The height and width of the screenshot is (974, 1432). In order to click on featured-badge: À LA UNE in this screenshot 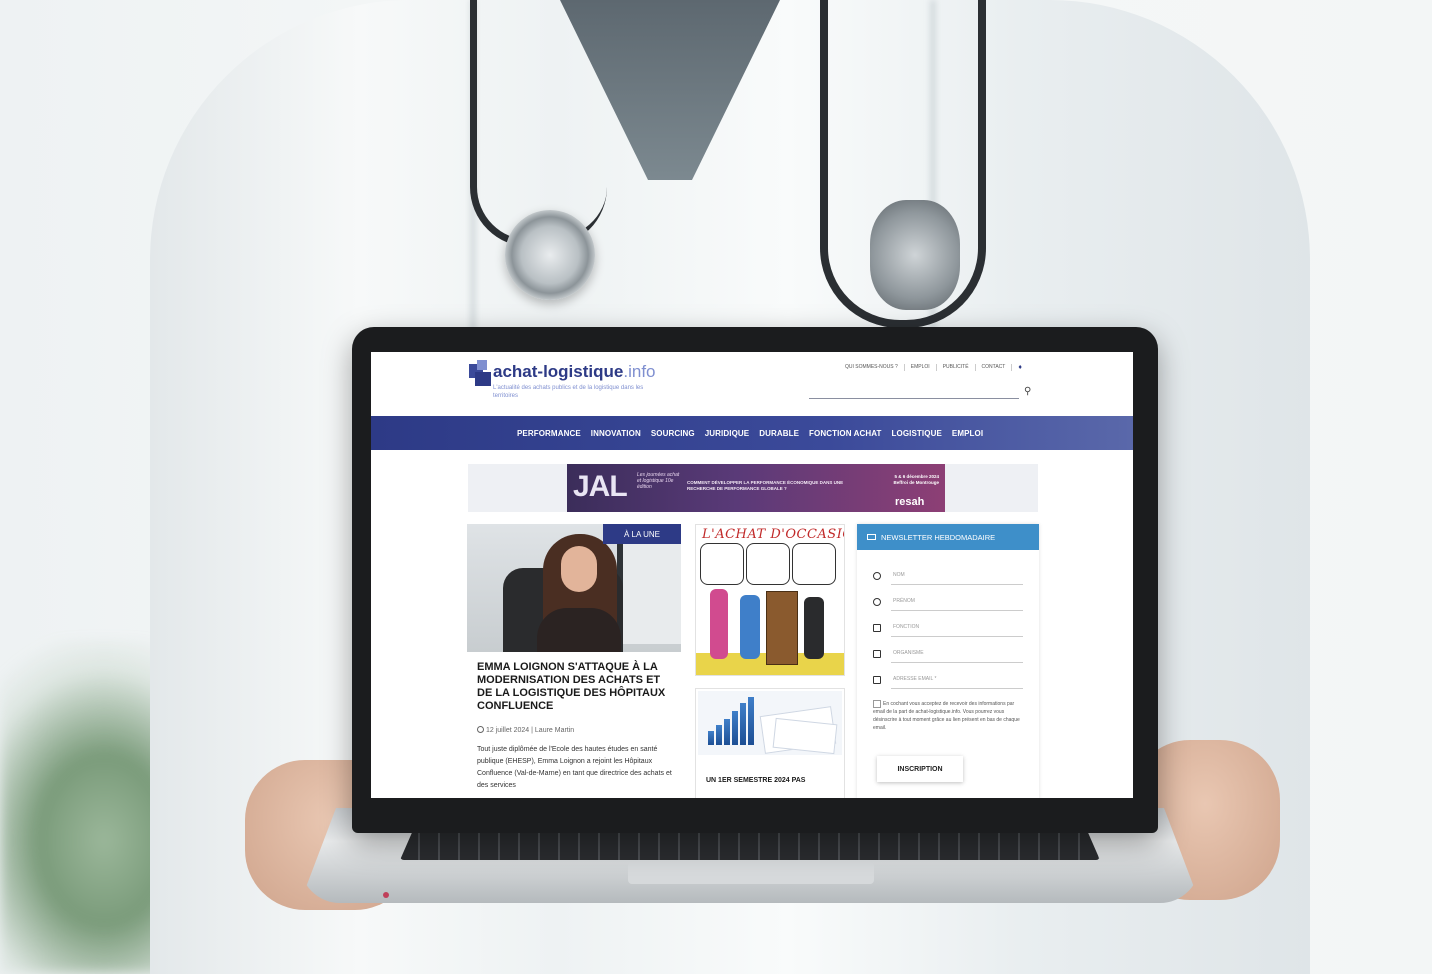, I will do `click(642, 534)`.